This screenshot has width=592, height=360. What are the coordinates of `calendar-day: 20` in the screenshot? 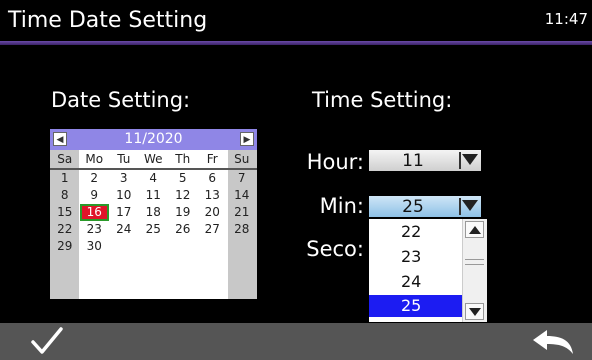 It's located at (213, 212).